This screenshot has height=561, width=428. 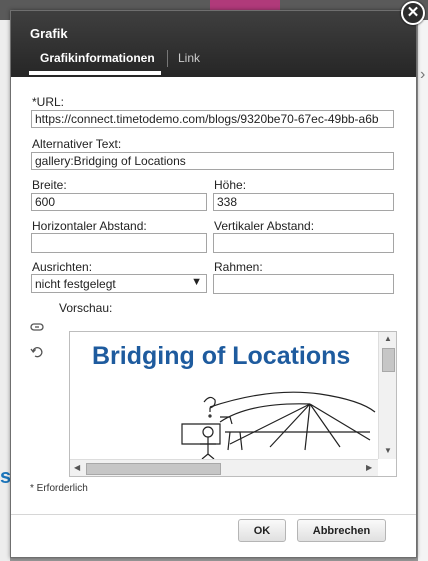 What do you see at coordinates (62, 267) in the screenshot?
I see `align-label: Ausrichten:` at bounding box center [62, 267].